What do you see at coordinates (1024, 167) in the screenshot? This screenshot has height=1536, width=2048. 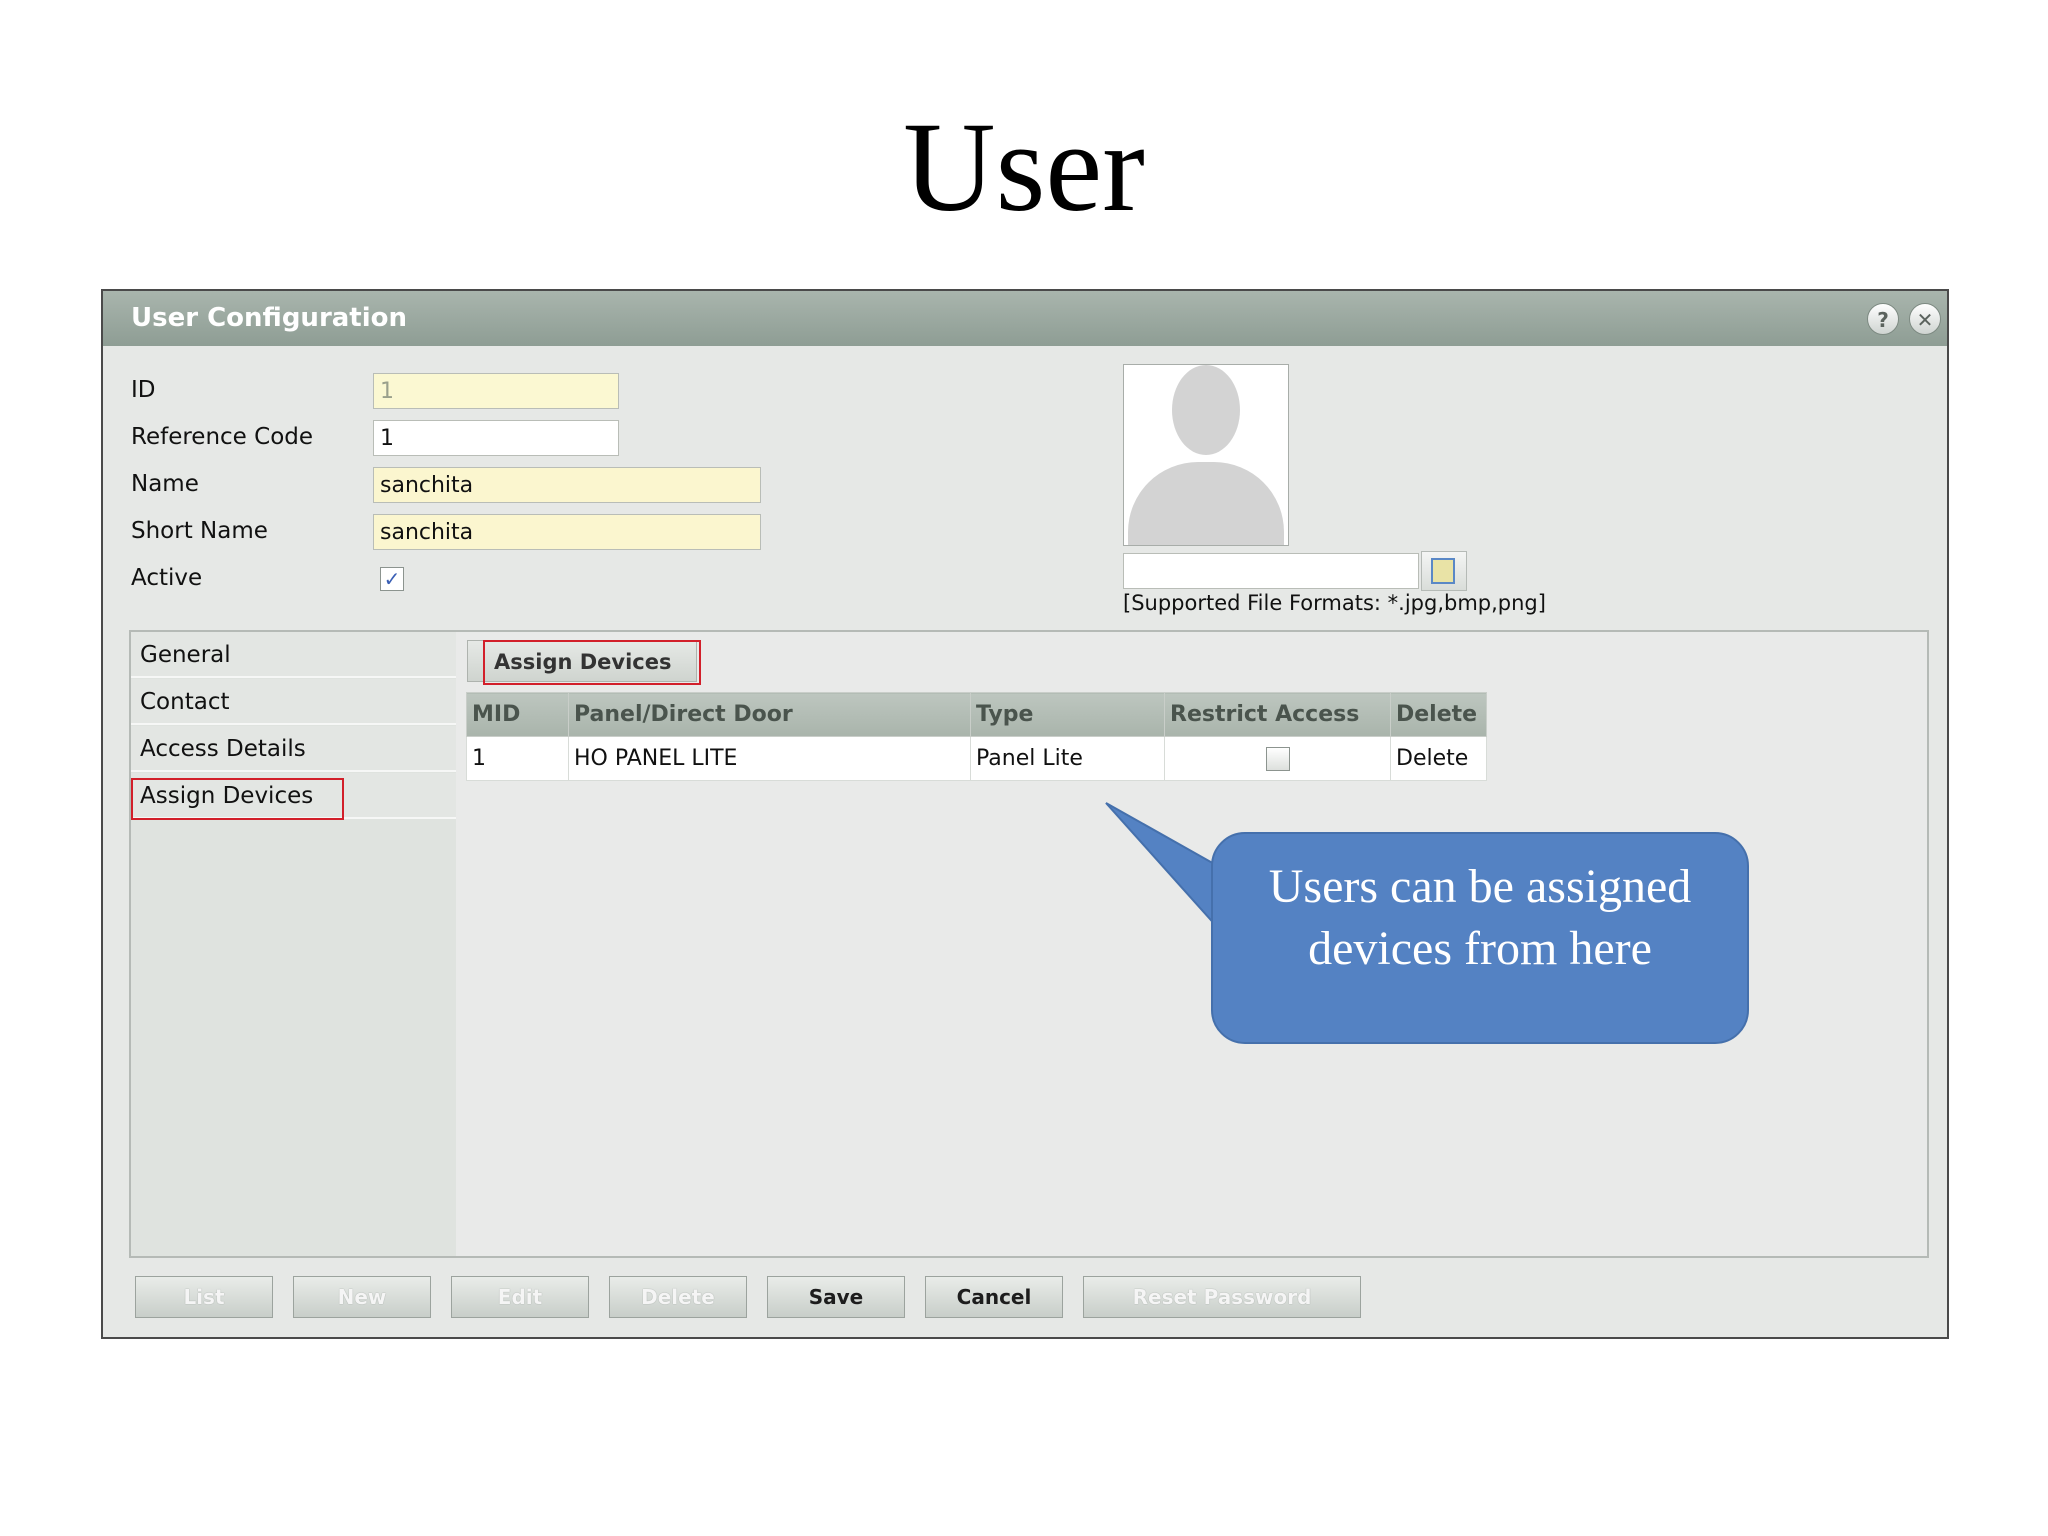 I see `slide-title: User` at bounding box center [1024, 167].